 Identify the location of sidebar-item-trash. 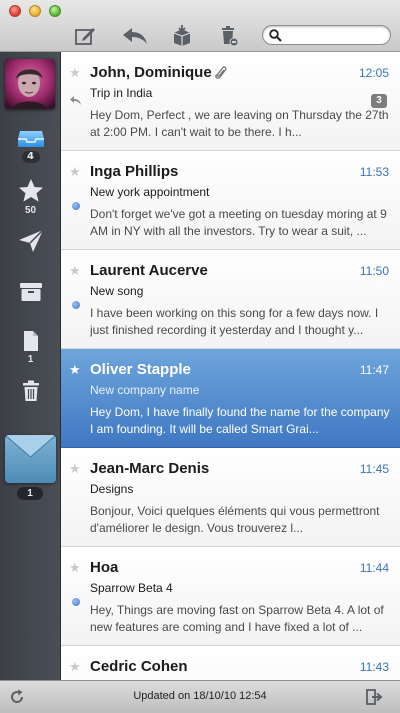
(30, 391).